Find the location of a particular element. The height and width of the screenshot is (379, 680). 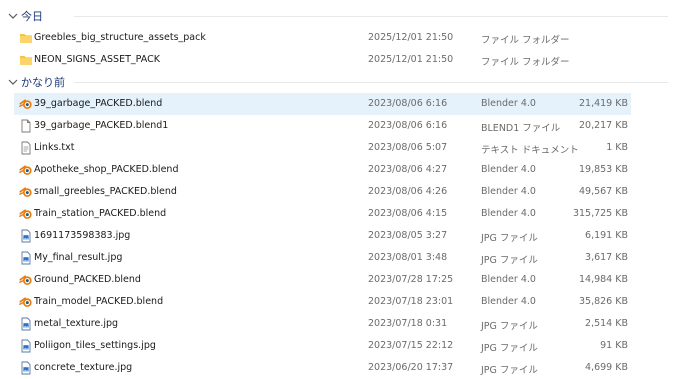

file-size: 21,419 KB is located at coordinates (603, 103).